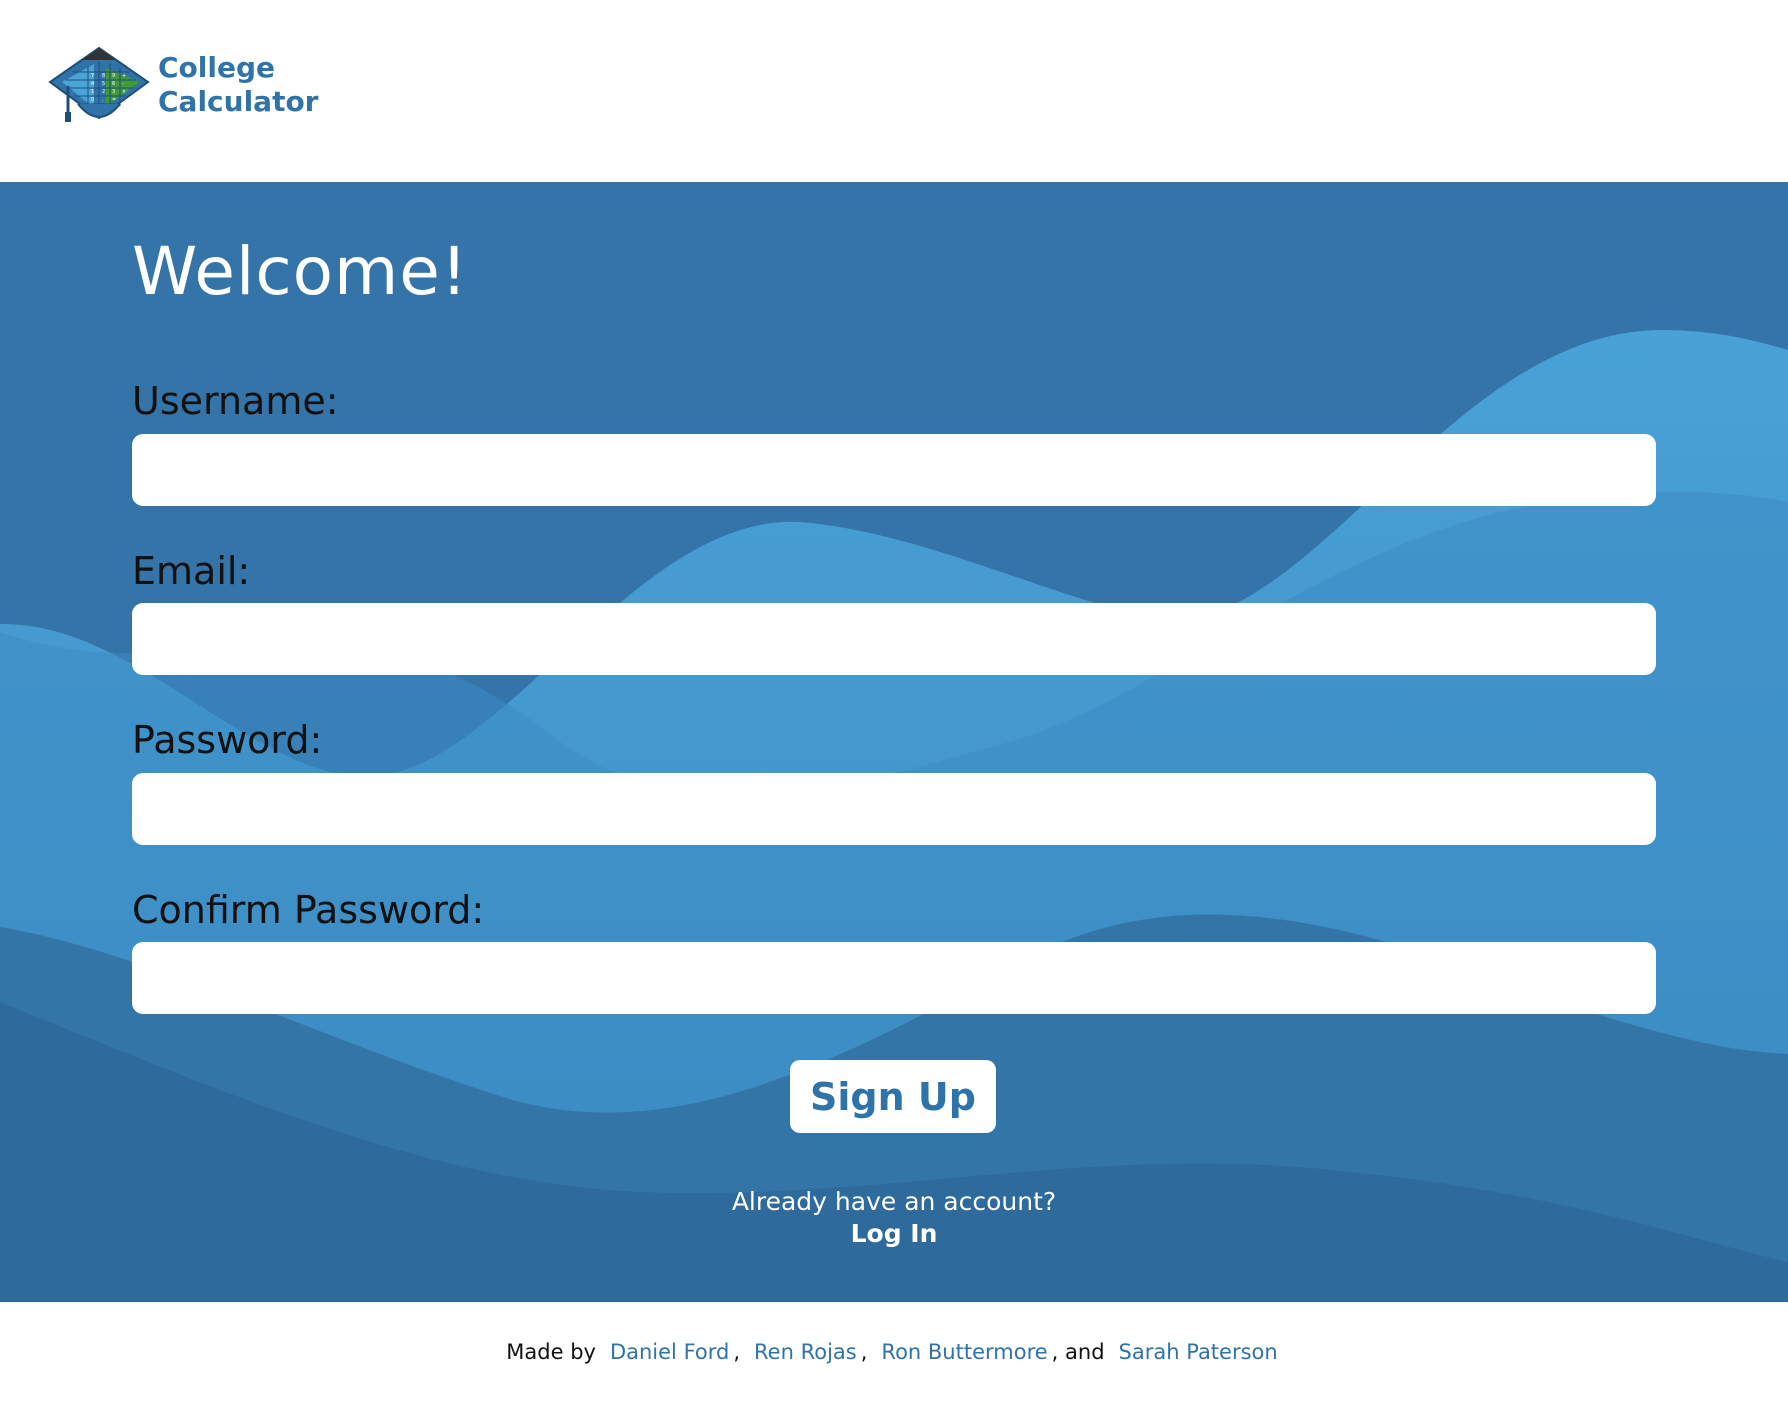 This screenshot has height=1416, width=1788. Describe the element at coordinates (893, 1096) in the screenshot. I see `sign-up-button: Sign Up` at that location.